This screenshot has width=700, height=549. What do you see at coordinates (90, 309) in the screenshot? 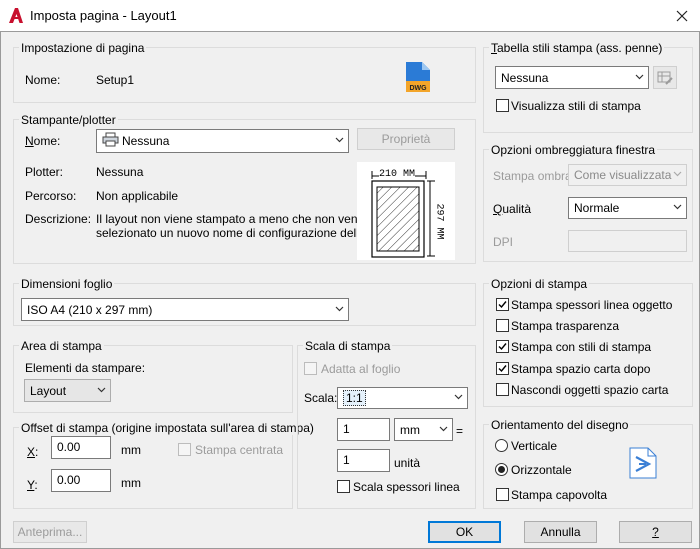
I see `paper-size-value: ISO A4 (210 x 297 mm)` at bounding box center [90, 309].